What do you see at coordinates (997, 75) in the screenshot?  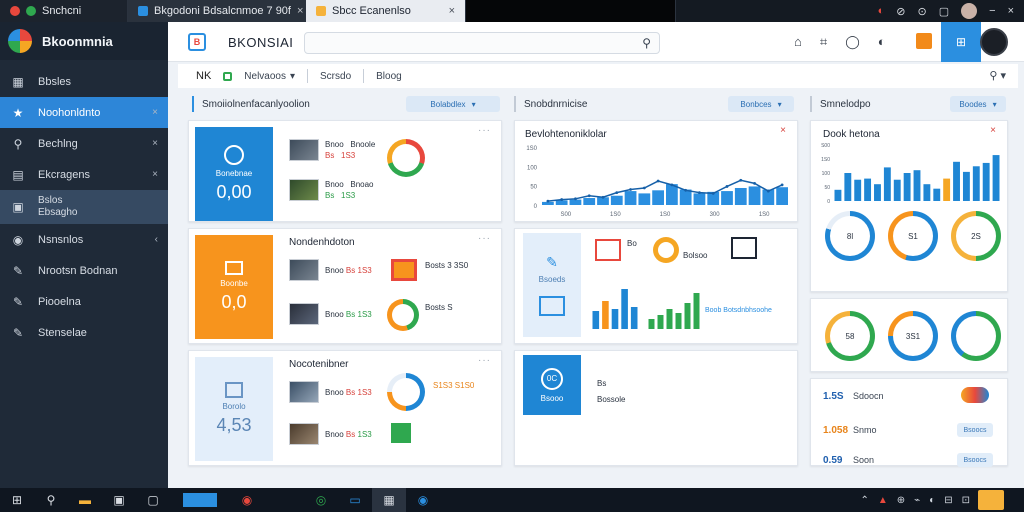 I see `search-icon: ⚲ ▾` at bounding box center [997, 75].